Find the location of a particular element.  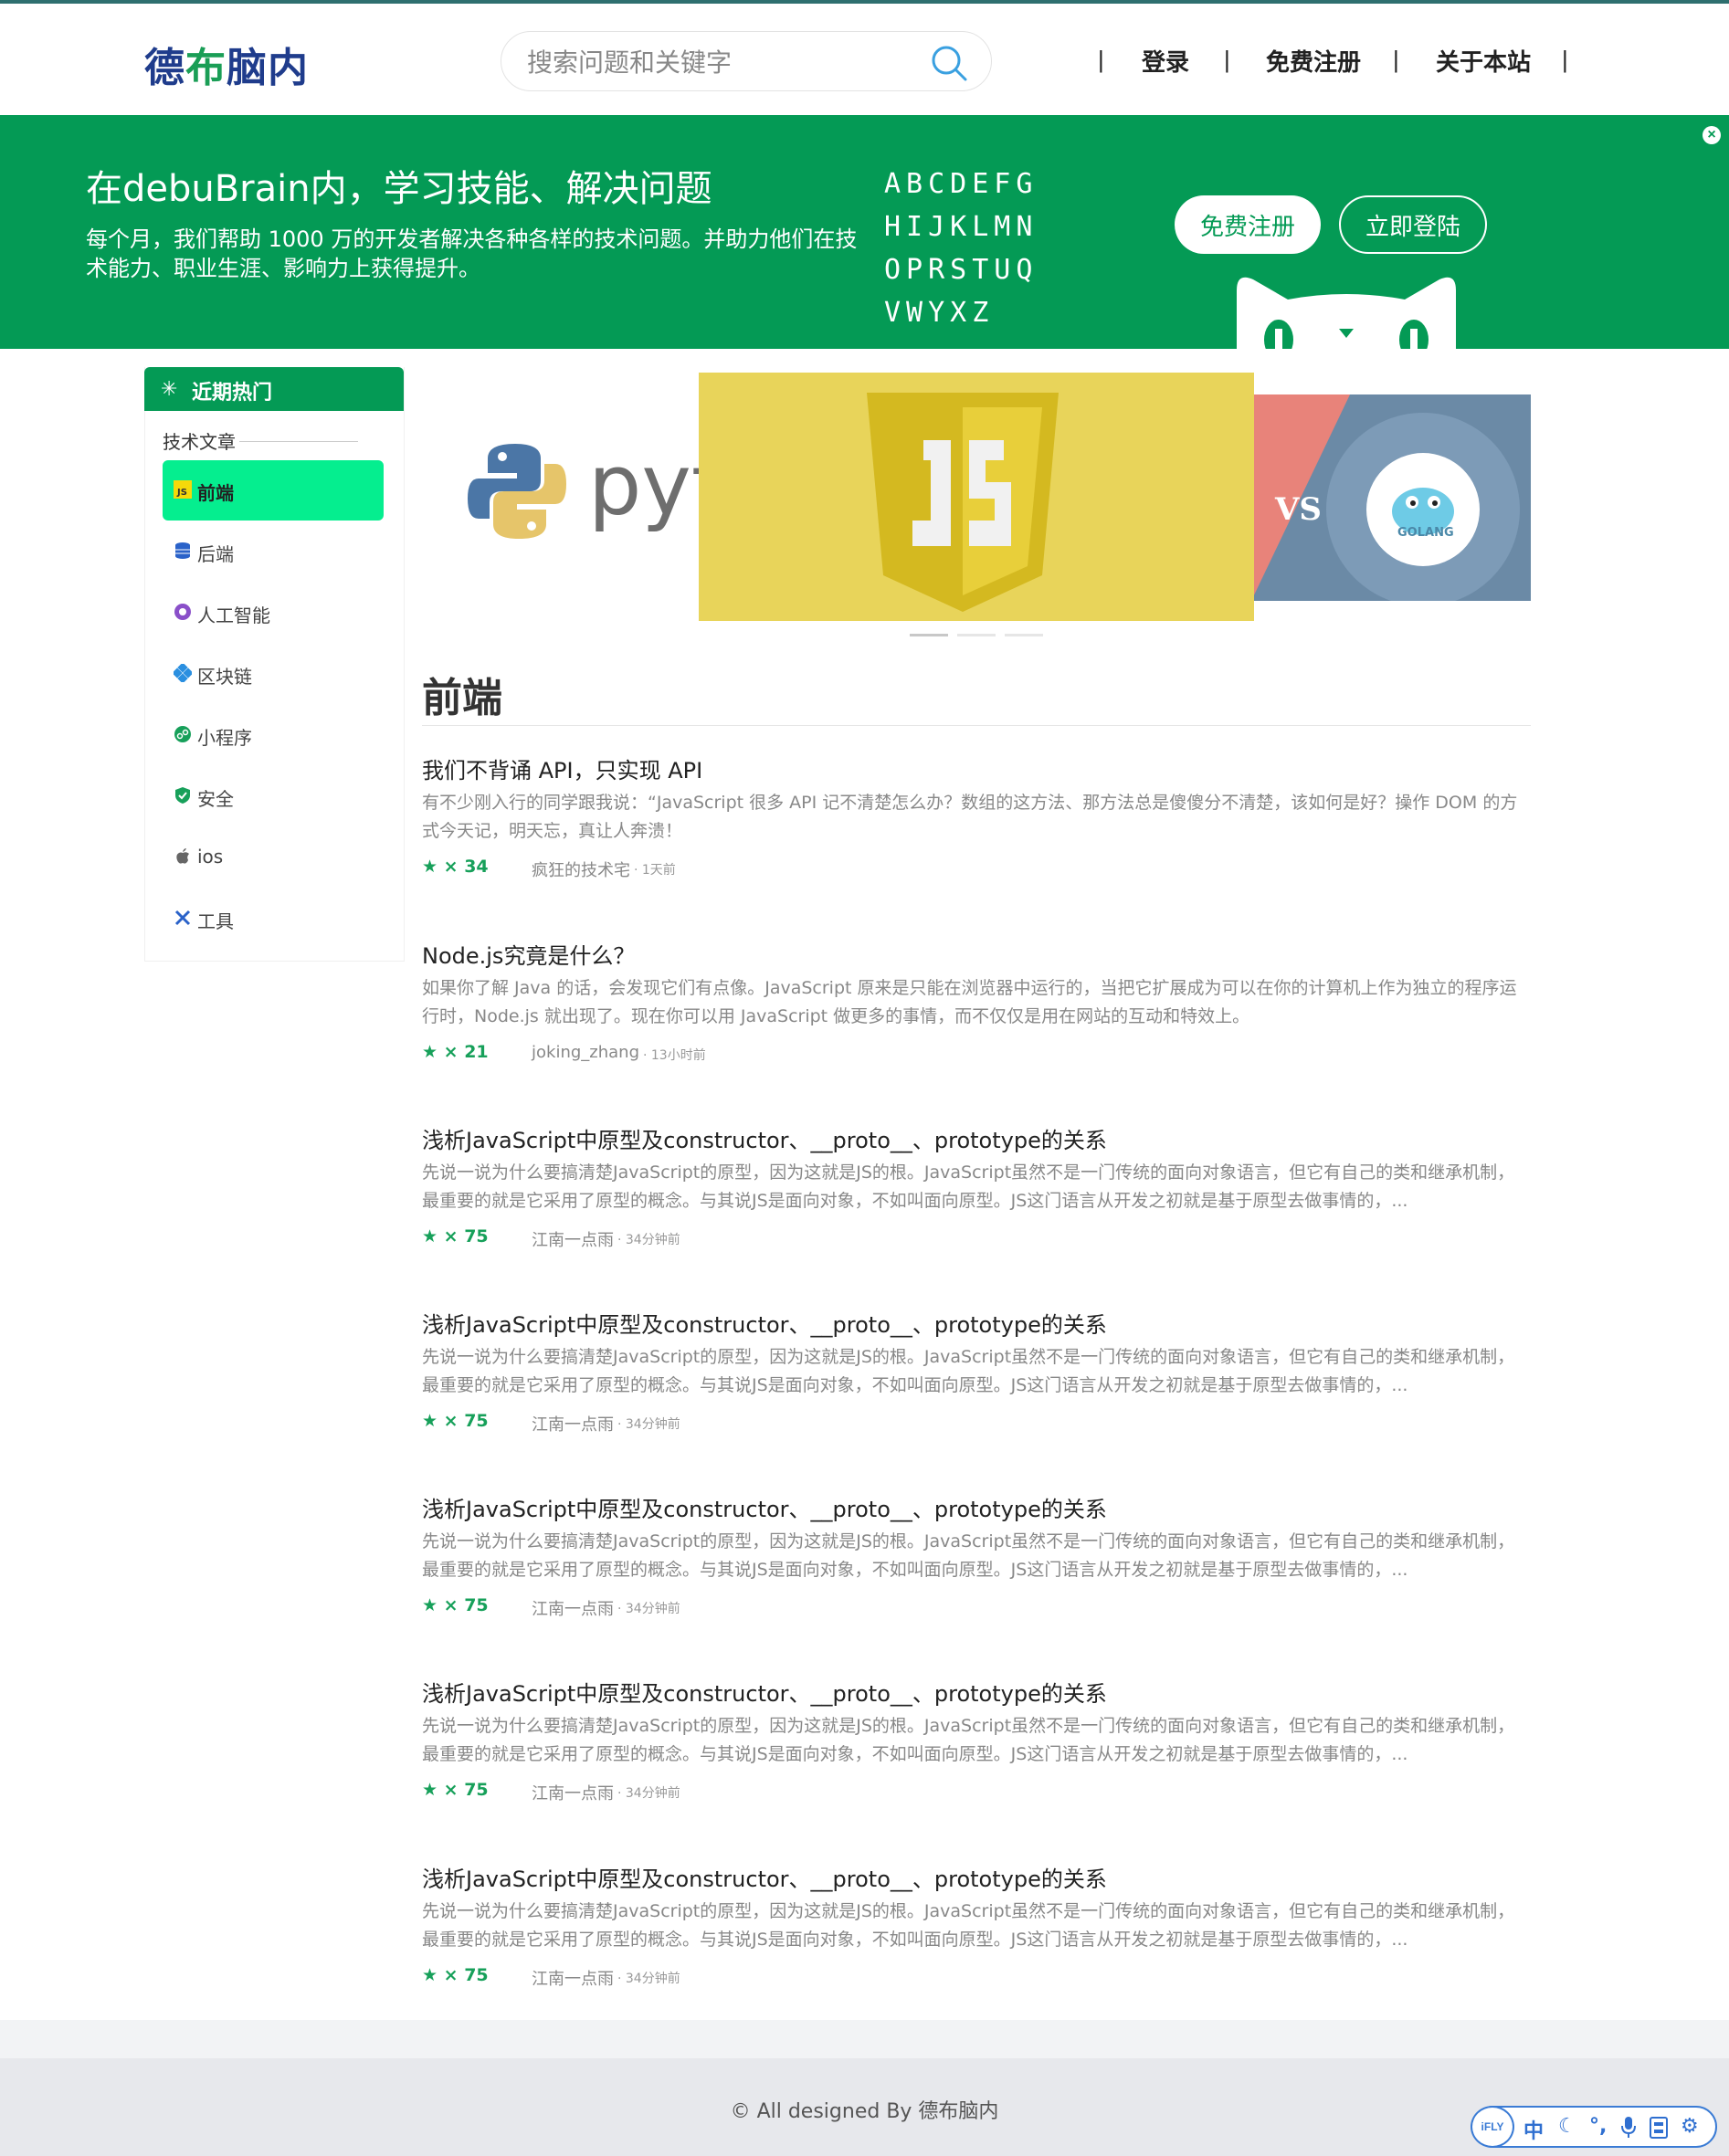

moon-icon: ☾ is located at coordinates (1567, 2126).